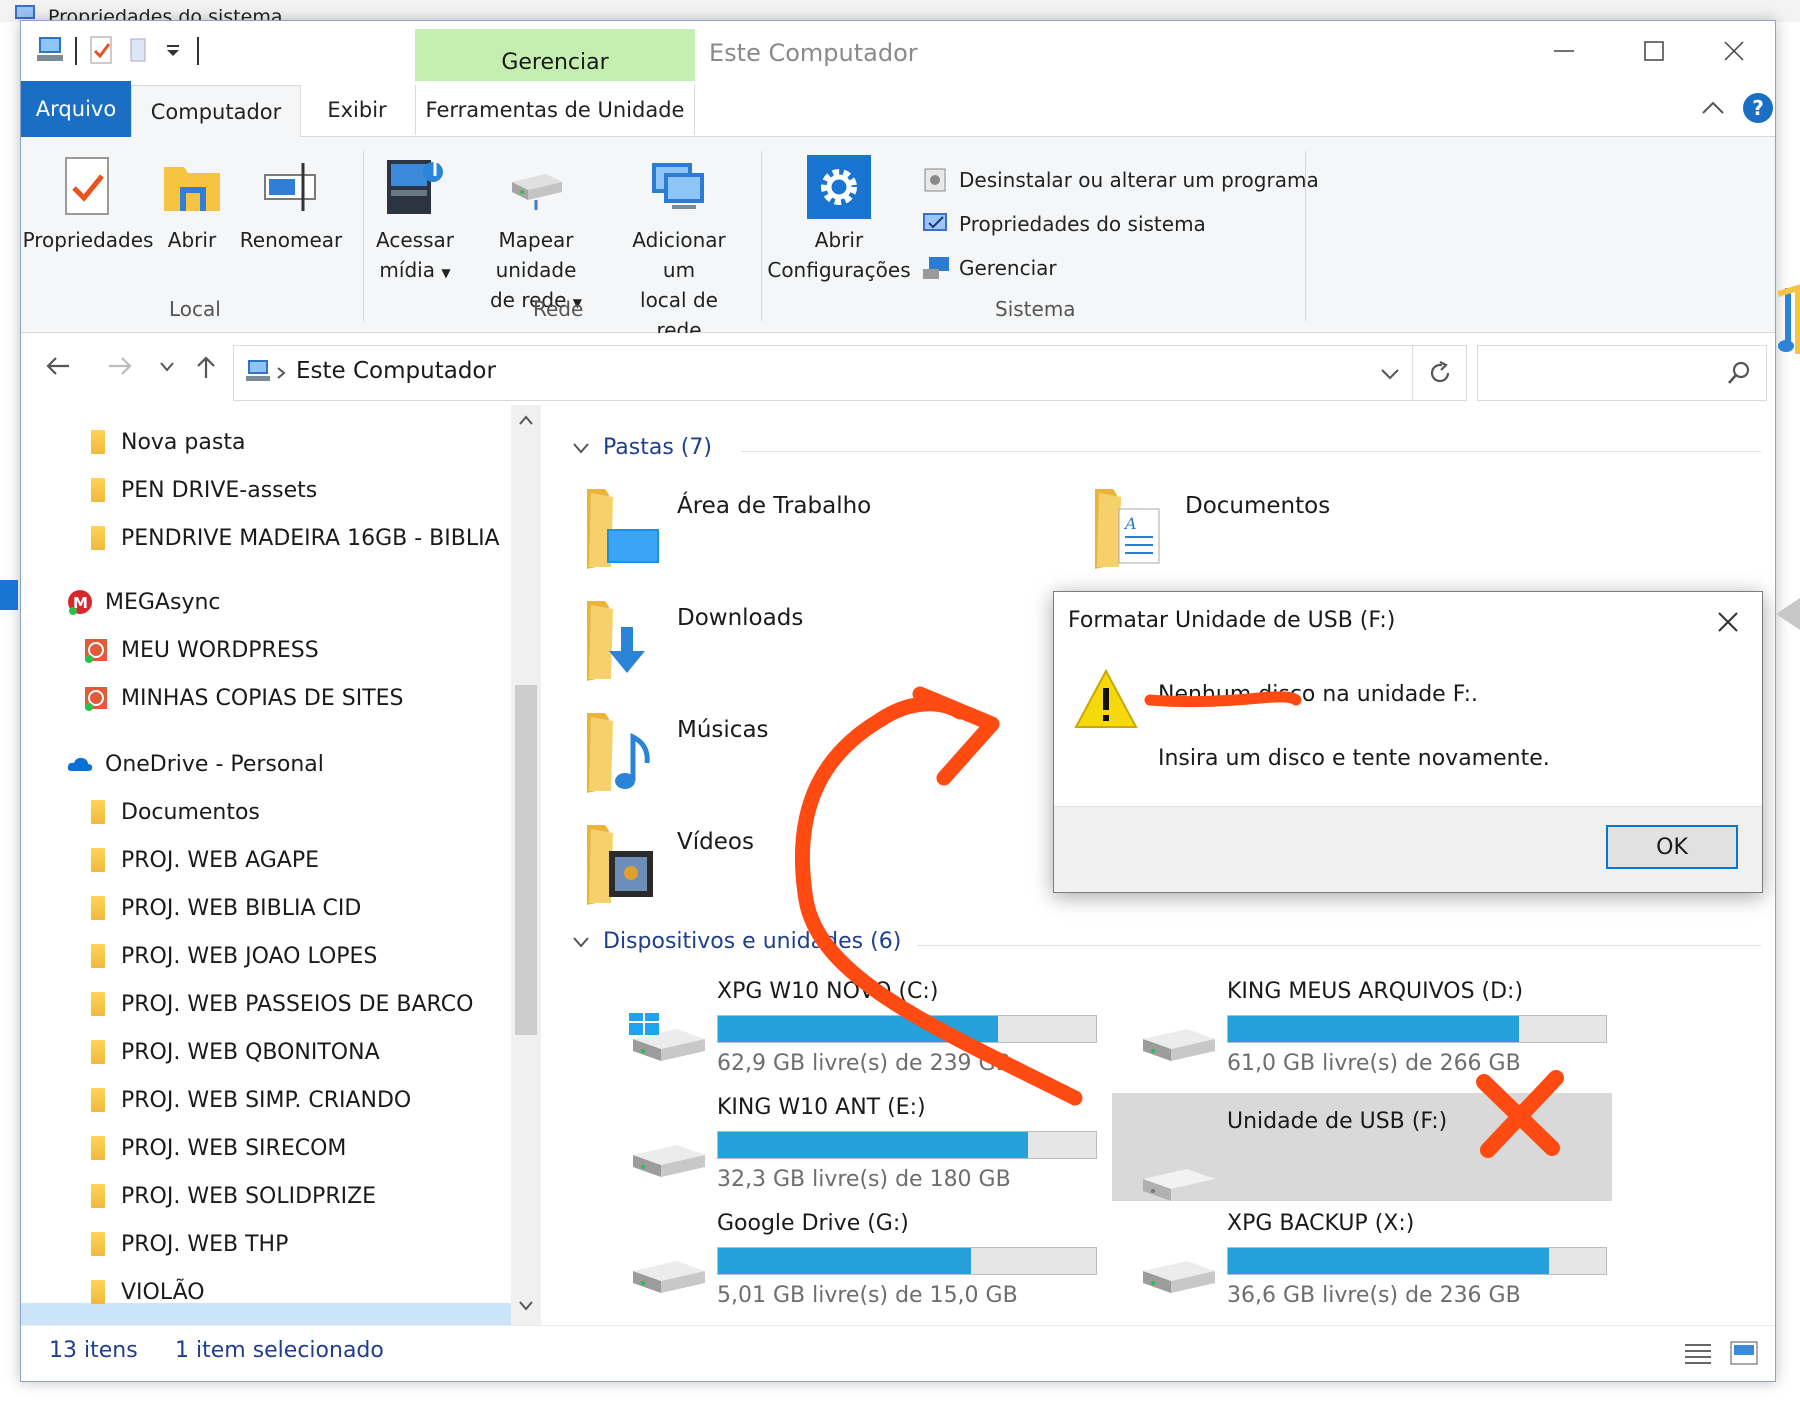 The image size is (1800, 1408). Describe the element at coordinates (206, 367) in the screenshot. I see `up-arrow-icon` at that location.